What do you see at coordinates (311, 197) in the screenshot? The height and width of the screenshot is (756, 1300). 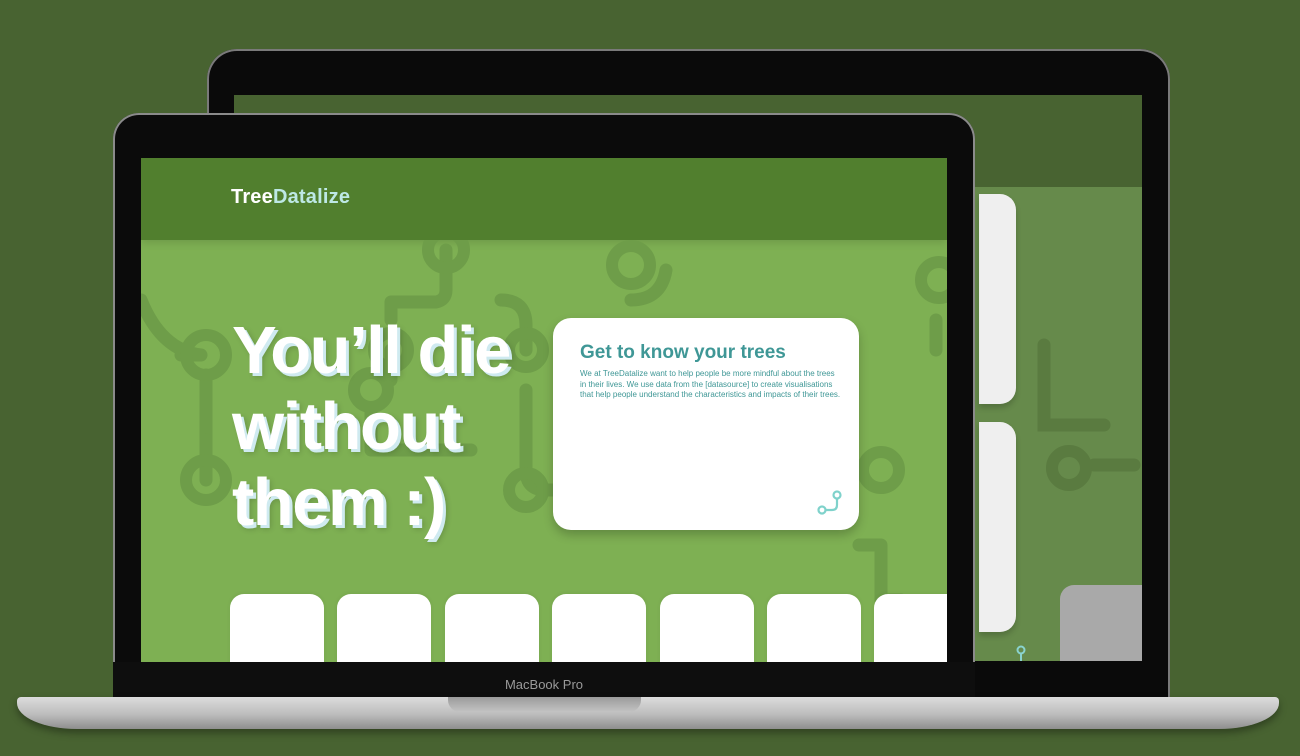 I see `brand-logo-part2: Datalize` at bounding box center [311, 197].